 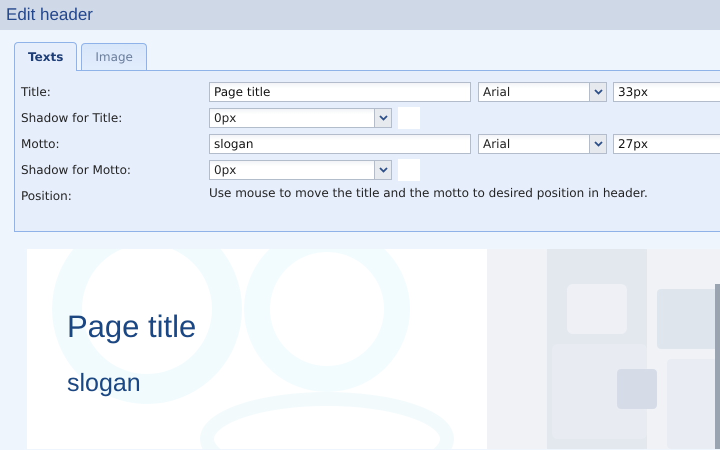 I want to click on text-field: slogan, so click(x=340, y=144).